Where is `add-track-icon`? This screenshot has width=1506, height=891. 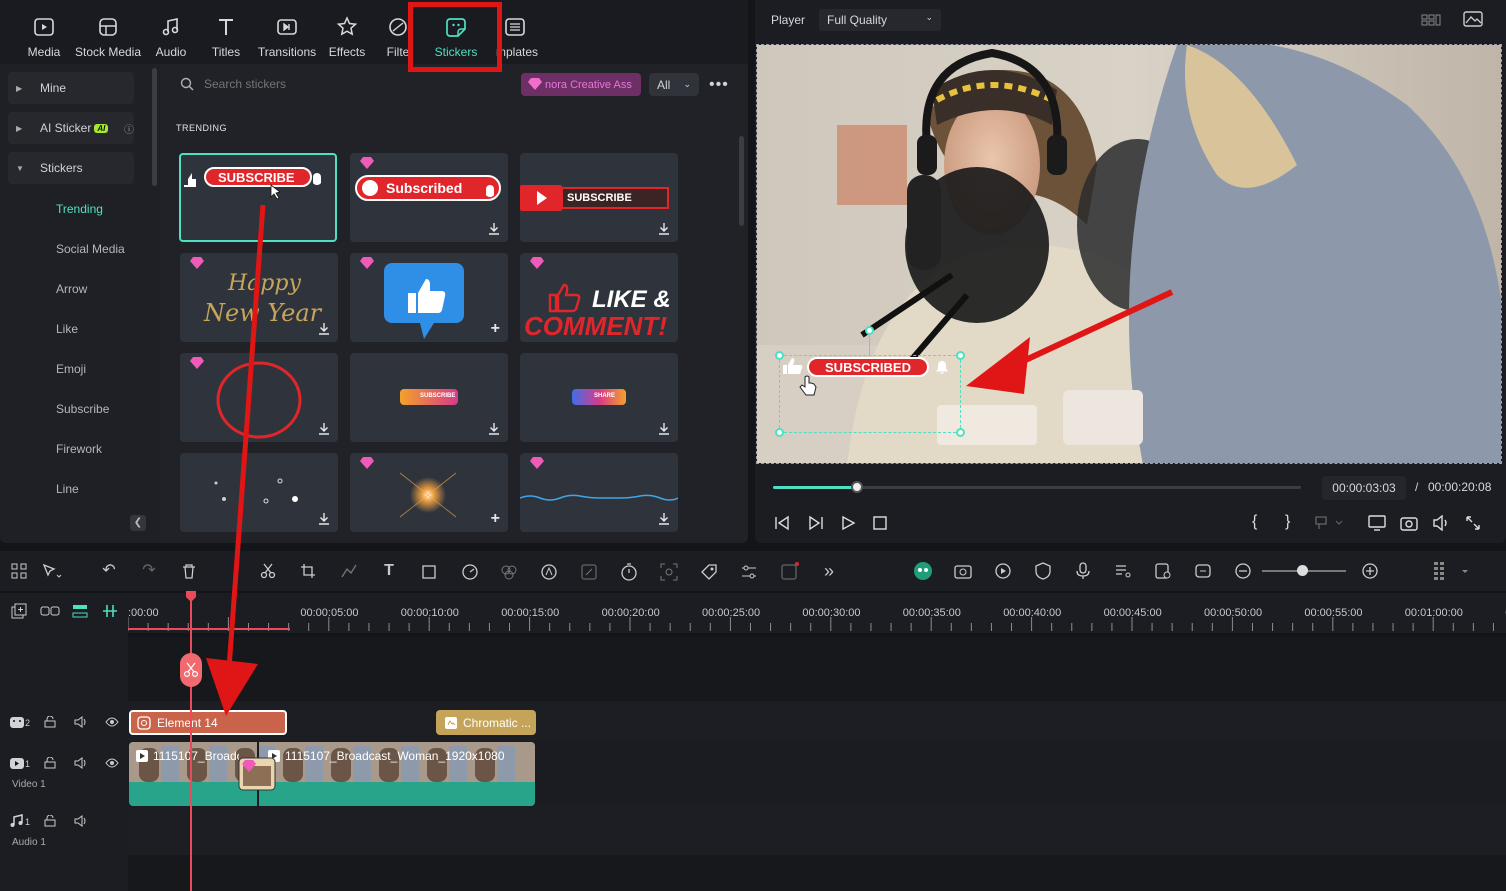 add-track-icon is located at coordinates (19, 611).